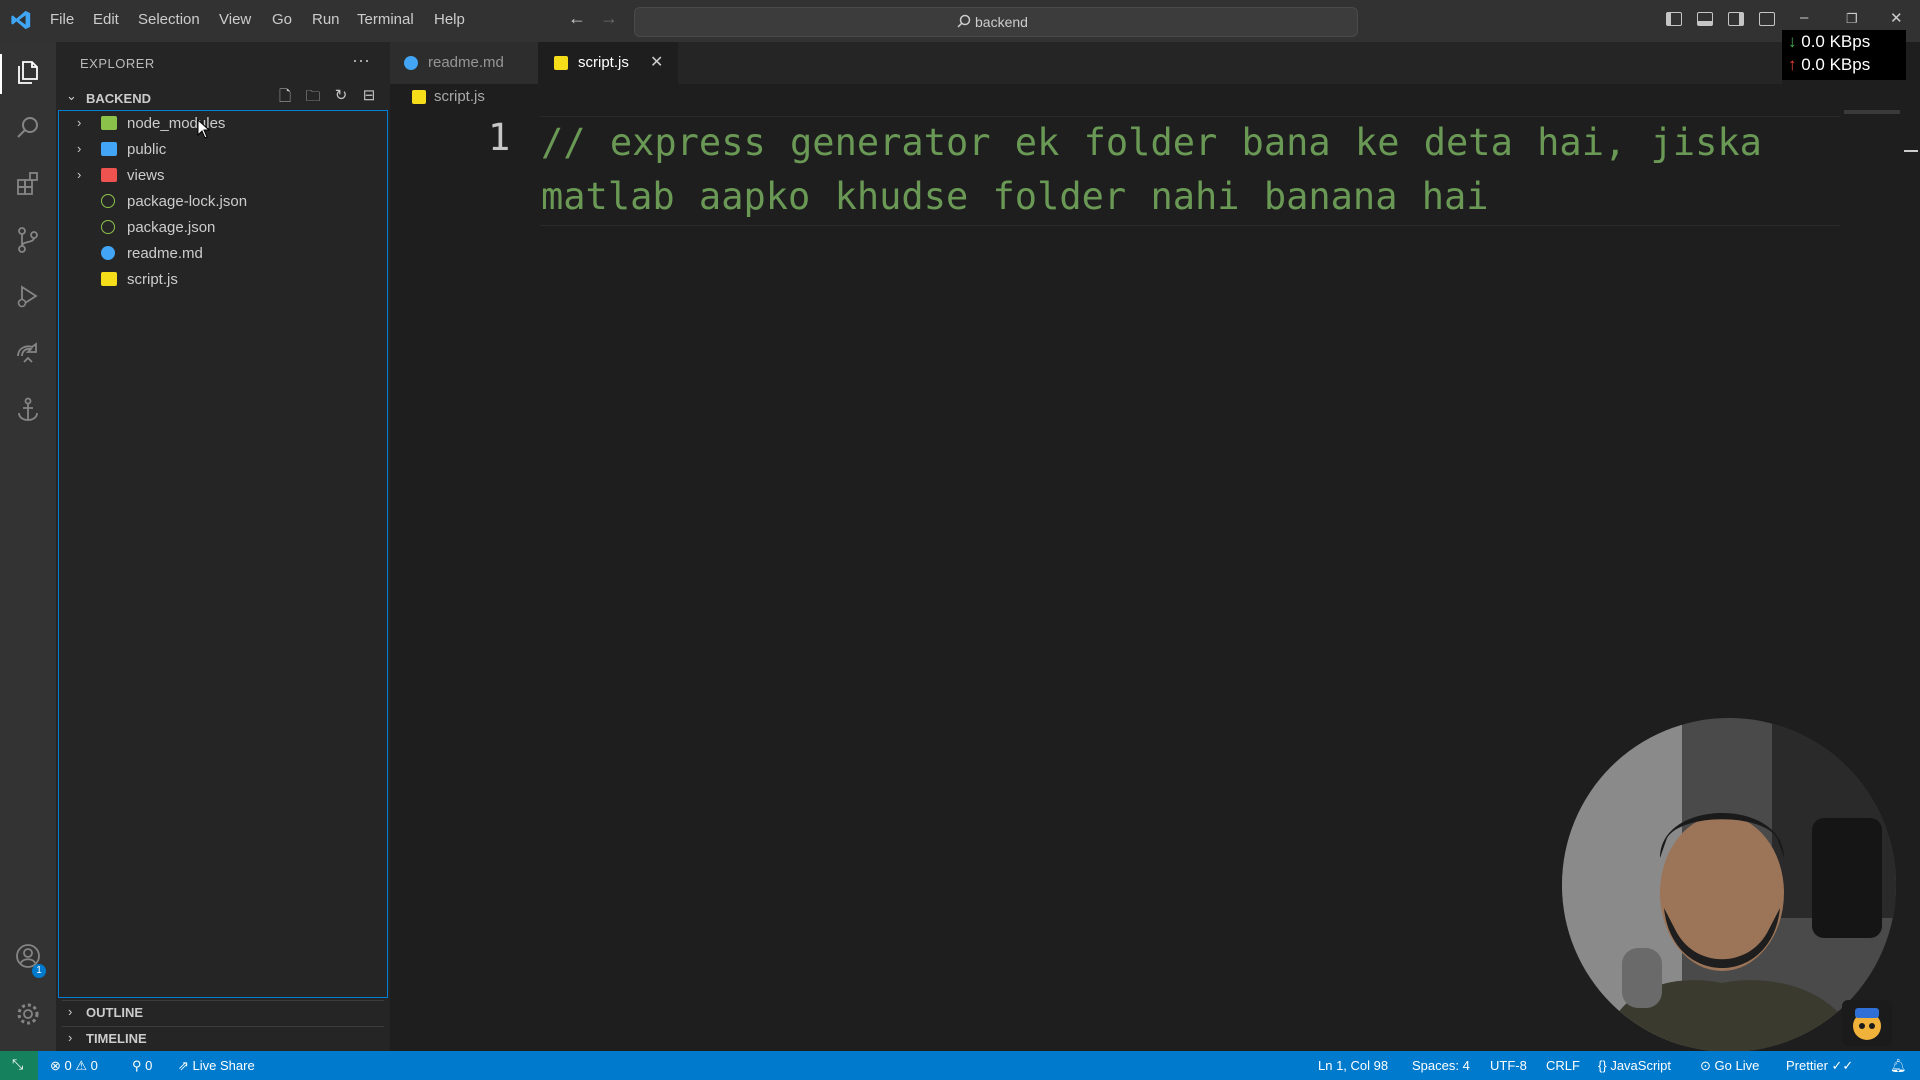 The image size is (1920, 1080). What do you see at coordinates (1705, 1065) in the screenshot?
I see `broadcast-icon: ⊙` at bounding box center [1705, 1065].